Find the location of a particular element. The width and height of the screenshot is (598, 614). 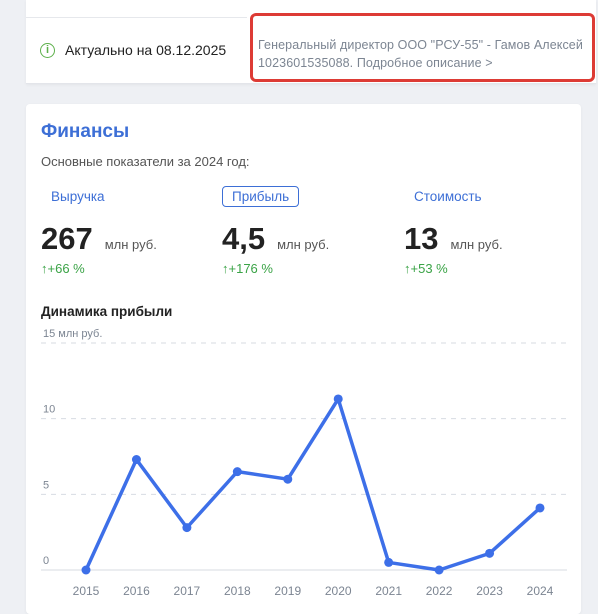

dynamics-title: Динамика прибыли is located at coordinates (107, 311).